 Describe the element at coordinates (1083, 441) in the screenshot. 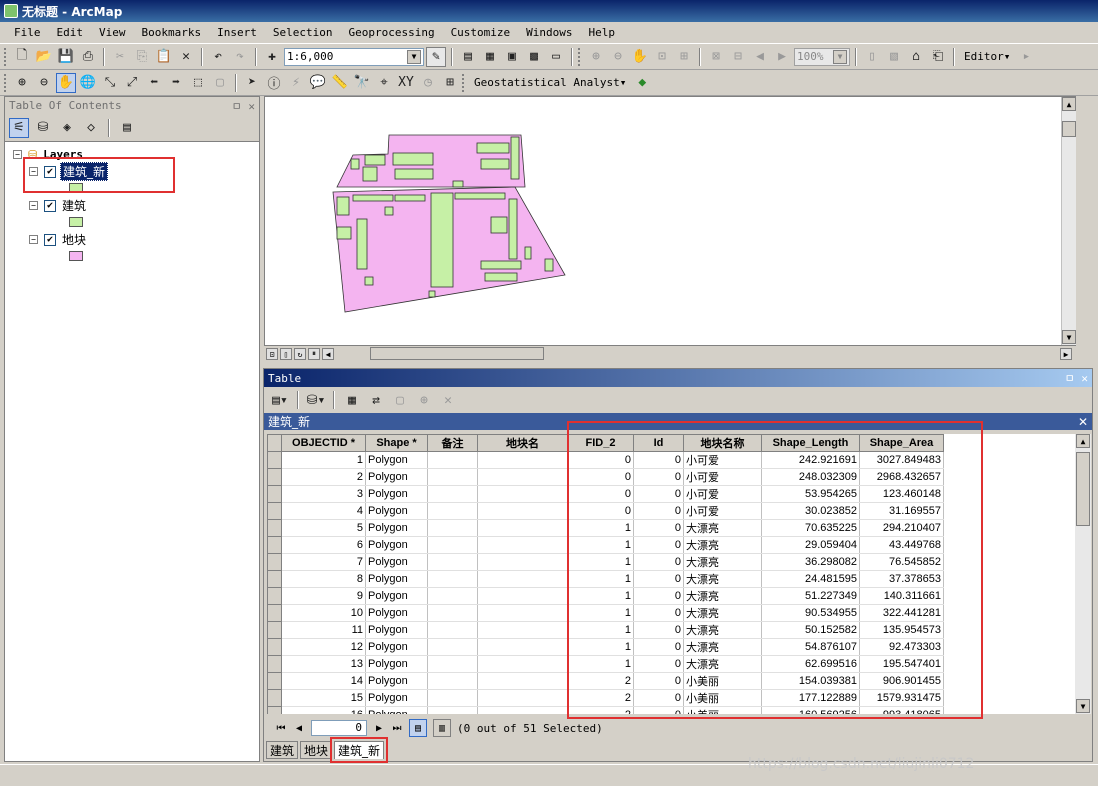

I see `scroll-up-icon: ▲` at that location.